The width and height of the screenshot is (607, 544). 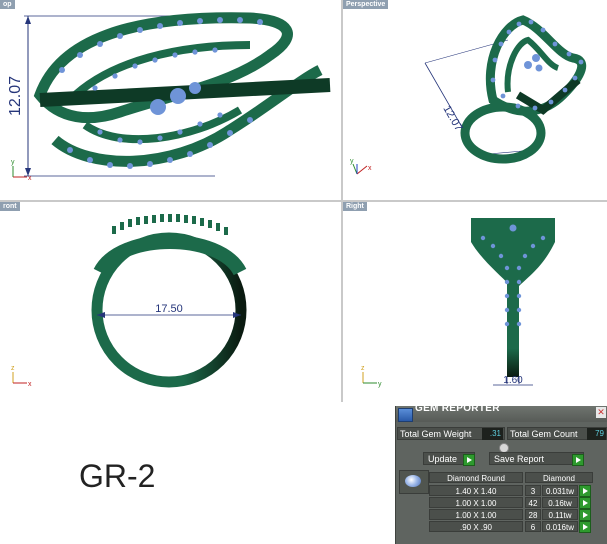 I want to click on gem-weight: 0.11tw, so click(x=560, y=514).